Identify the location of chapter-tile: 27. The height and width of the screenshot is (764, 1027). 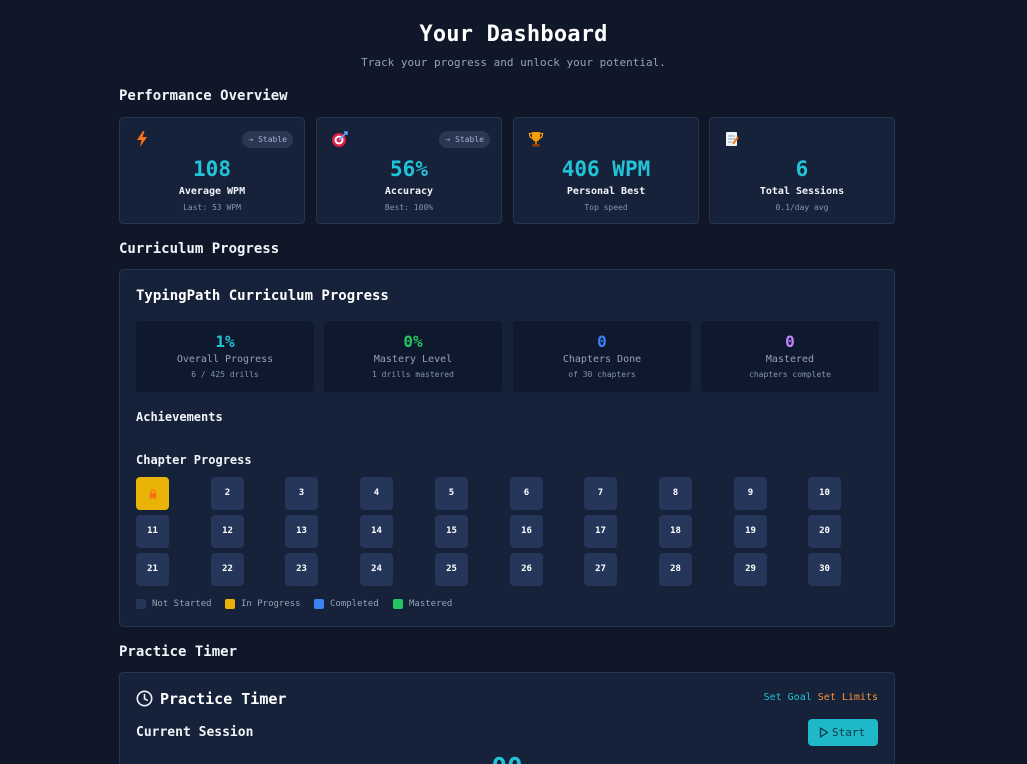
(600, 569).